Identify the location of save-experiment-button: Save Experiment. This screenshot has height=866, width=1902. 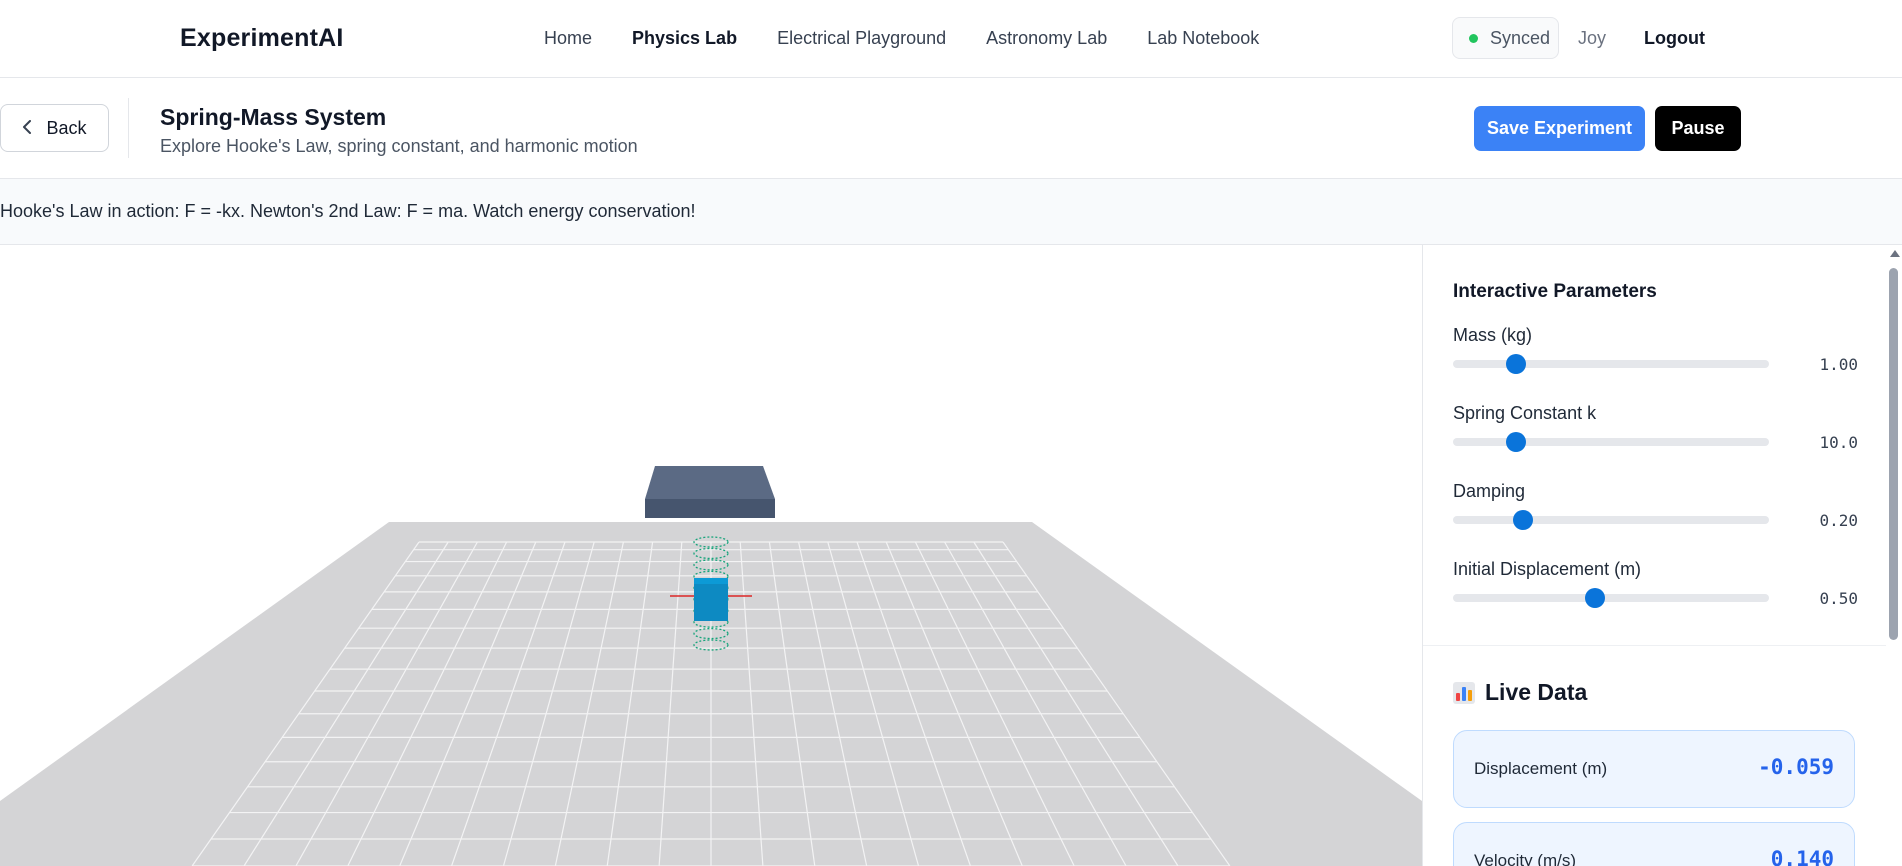
(1559, 128).